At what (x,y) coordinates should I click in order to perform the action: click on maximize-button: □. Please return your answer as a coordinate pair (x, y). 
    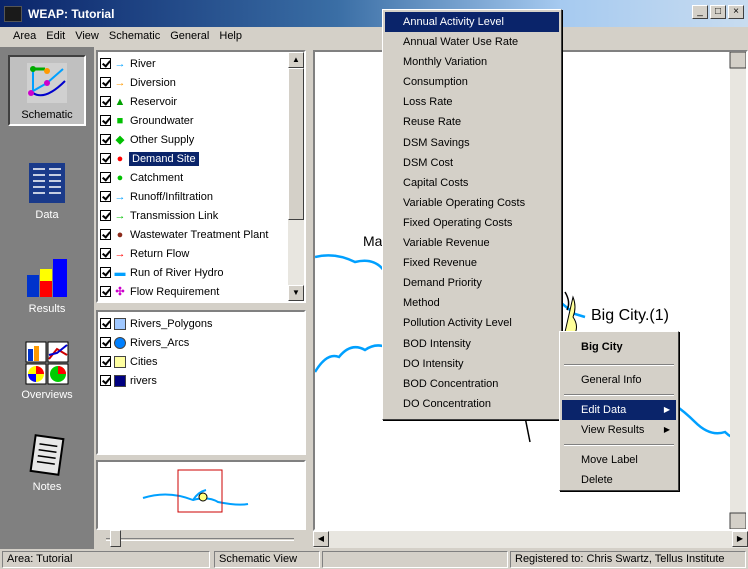
    Looking at the image, I should click on (718, 12).